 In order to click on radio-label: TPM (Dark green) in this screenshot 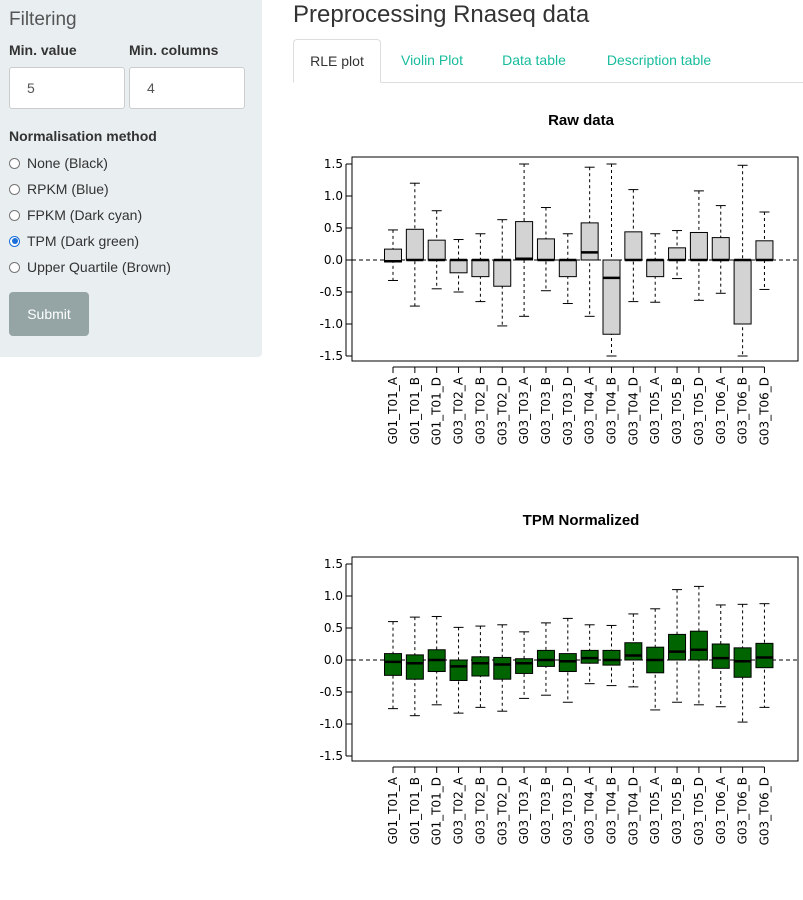, I will do `click(83, 241)`.